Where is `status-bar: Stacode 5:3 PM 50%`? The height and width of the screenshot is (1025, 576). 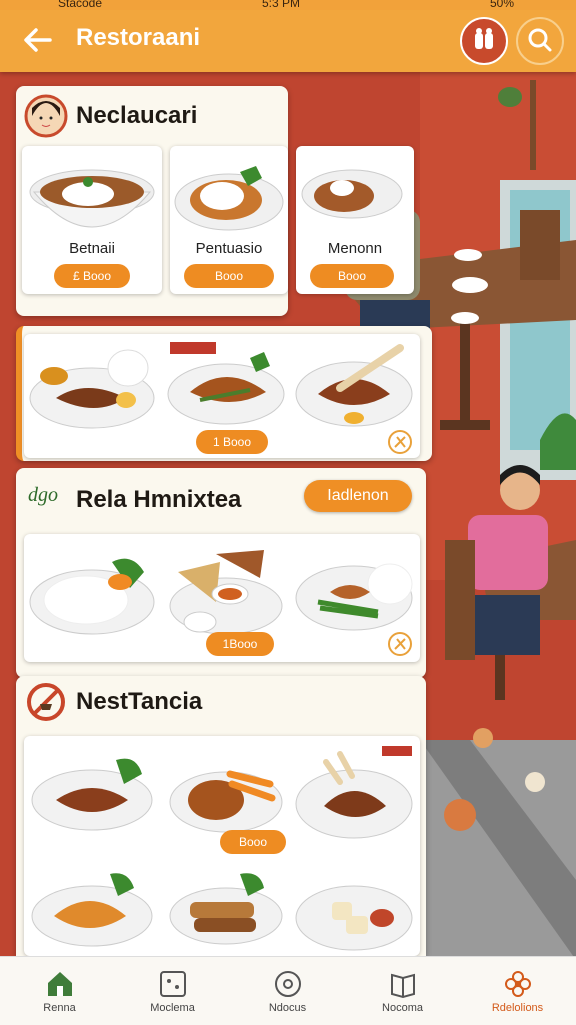
status-bar: Stacode 5:3 PM 50% is located at coordinates (288, 5).